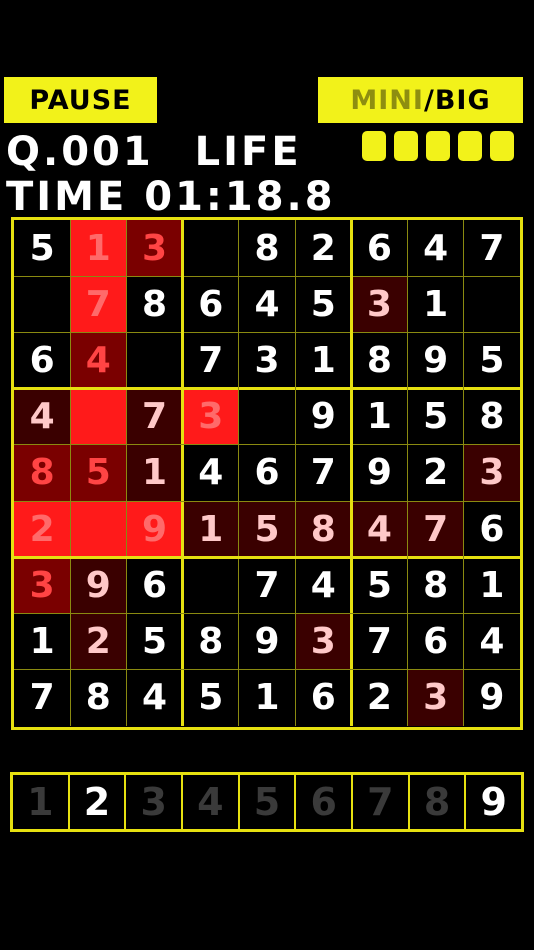  What do you see at coordinates (420, 100) in the screenshot?
I see `mini-big-toggle-button: MINI / BIG` at bounding box center [420, 100].